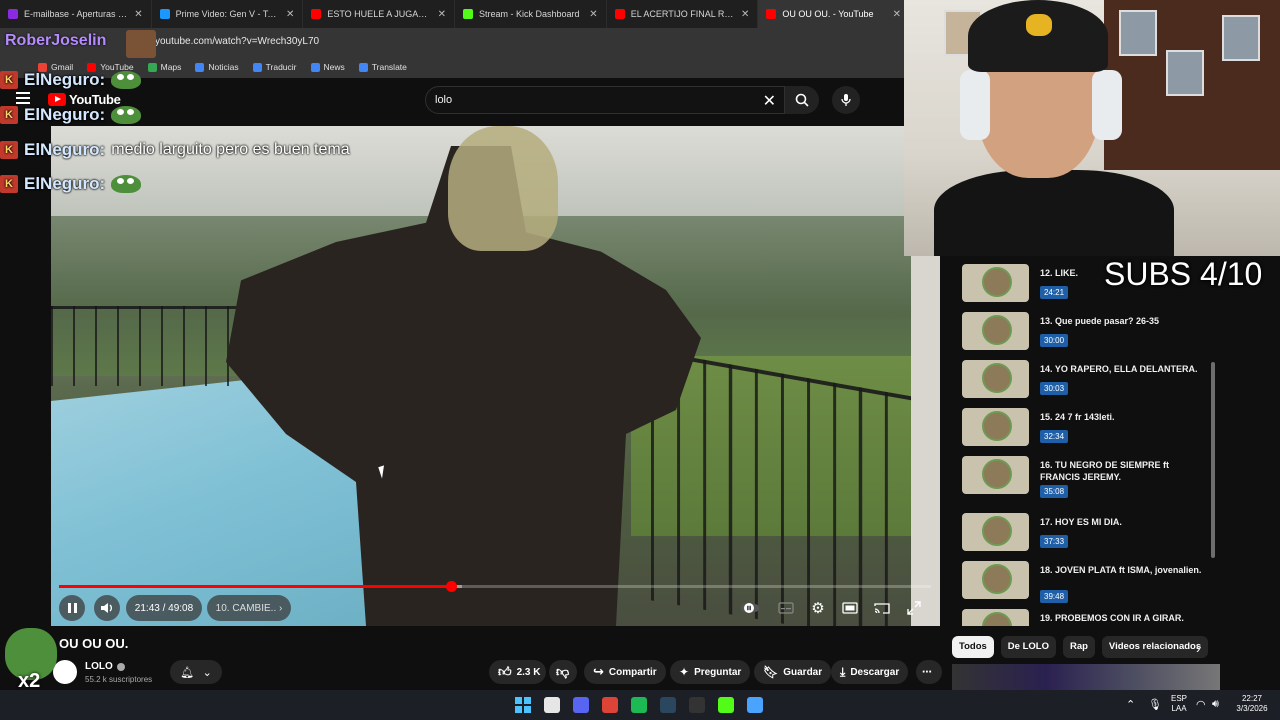  Describe the element at coordinates (451, 586) in the screenshot. I see `progress-scrubber` at that location.